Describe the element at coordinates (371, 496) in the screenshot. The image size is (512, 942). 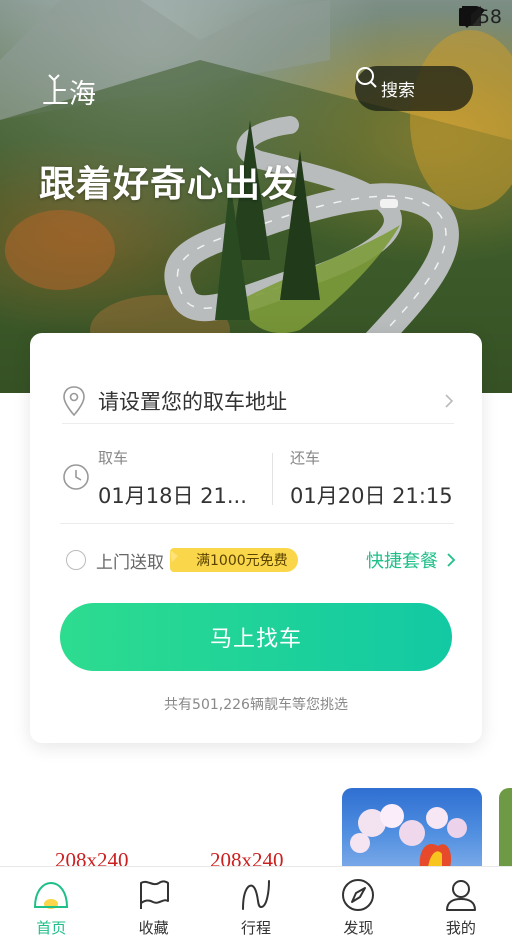
I see `return-time-value: 01月20日 21:15` at that location.